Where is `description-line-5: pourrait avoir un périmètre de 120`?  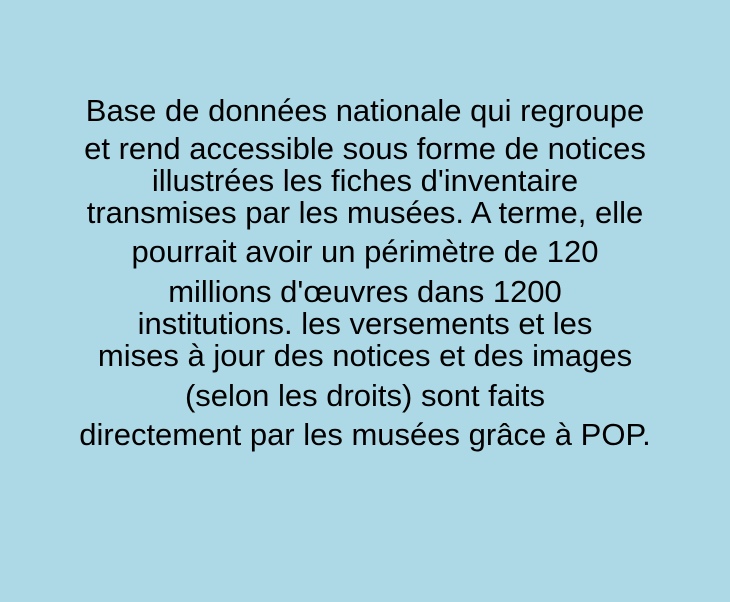
description-line-5: pourrait avoir un périmètre de 120 is located at coordinates (365, 251).